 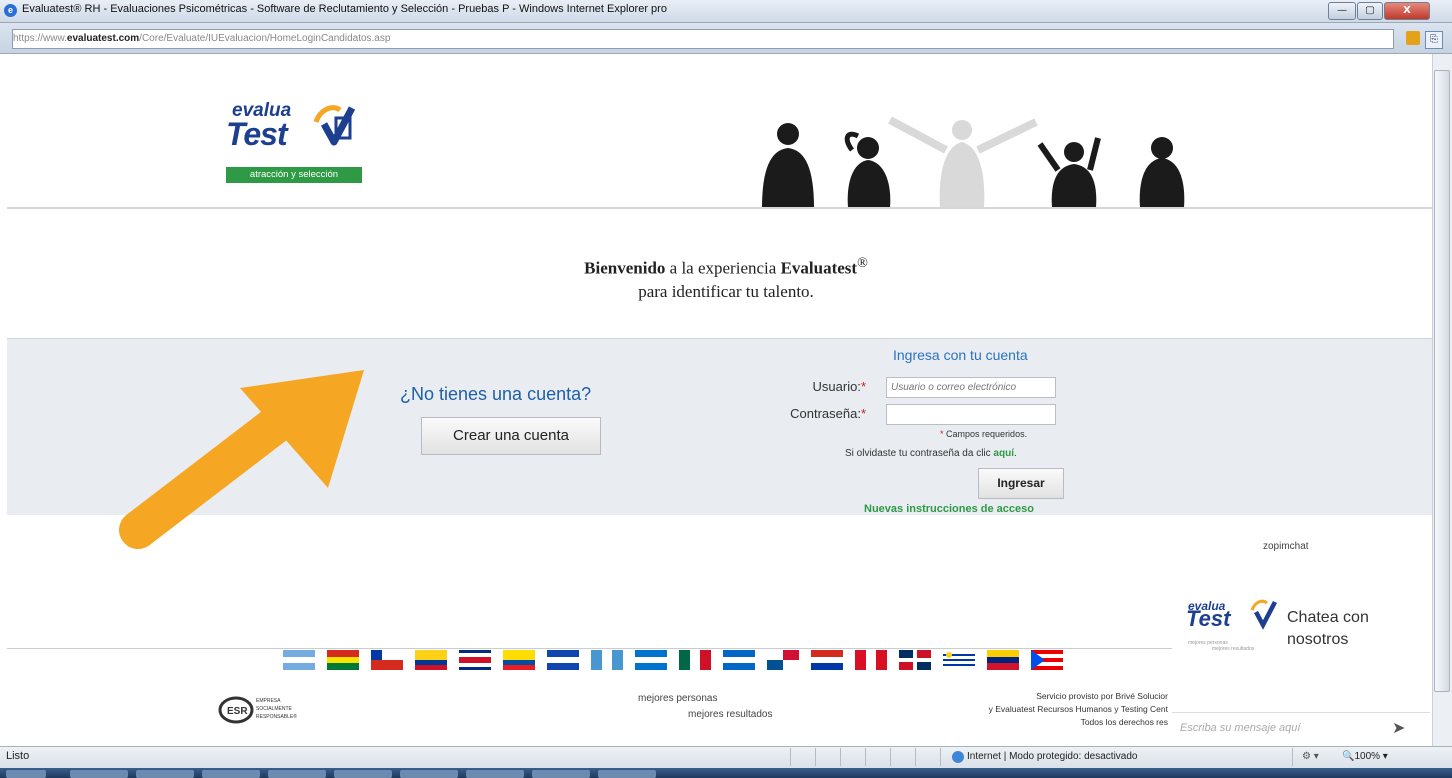 I want to click on chat-logo-tag-2: mejores resultados, so click(x=1233, y=649).